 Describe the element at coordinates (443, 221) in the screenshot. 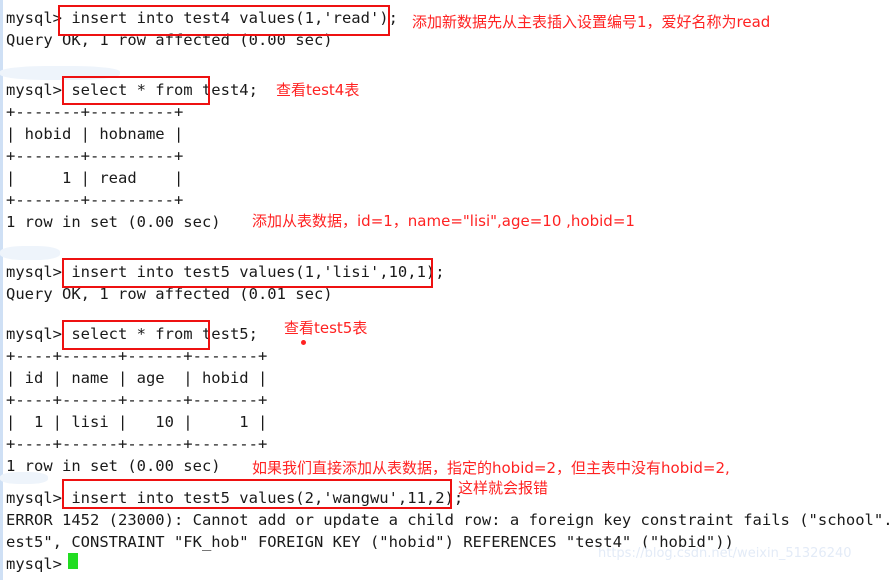

I see `note-add-child-row: 添加从表数据，id=1，name="lisi",age=10 ,hobid=1` at that location.